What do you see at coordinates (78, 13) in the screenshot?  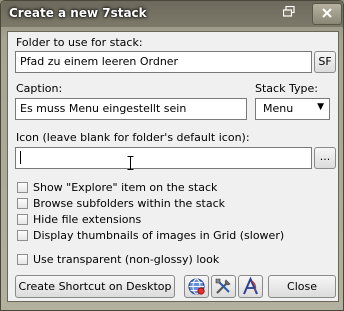 I see `window-title: Create a new 7stack` at bounding box center [78, 13].